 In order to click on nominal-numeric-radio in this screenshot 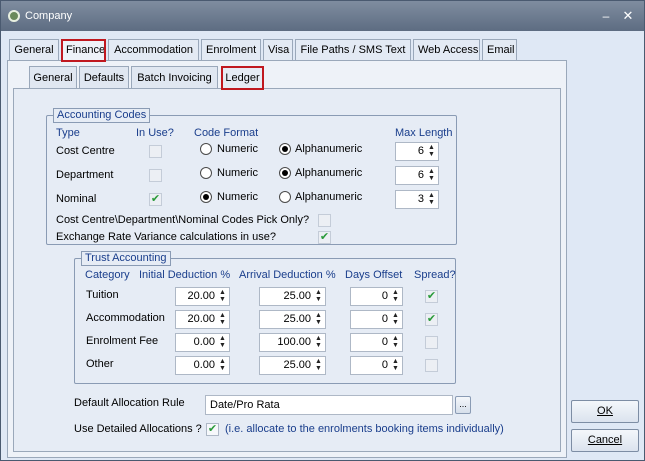, I will do `click(206, 197)`.